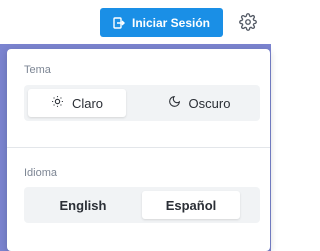 The image size is (320, 251). I want to click on moon-icon, so click(174, 103).